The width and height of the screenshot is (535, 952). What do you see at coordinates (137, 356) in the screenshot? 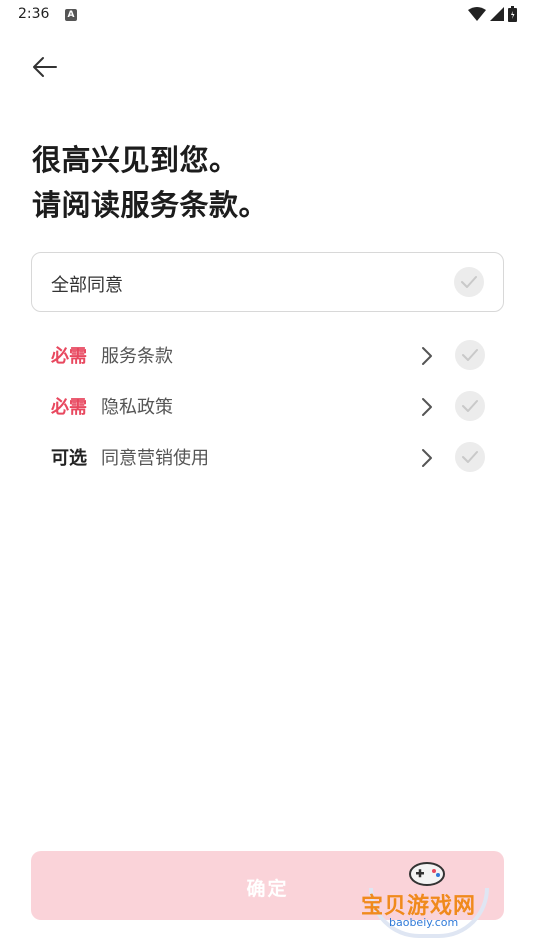
I see `term-text: 服务条款` at bounding box center [137, 356].